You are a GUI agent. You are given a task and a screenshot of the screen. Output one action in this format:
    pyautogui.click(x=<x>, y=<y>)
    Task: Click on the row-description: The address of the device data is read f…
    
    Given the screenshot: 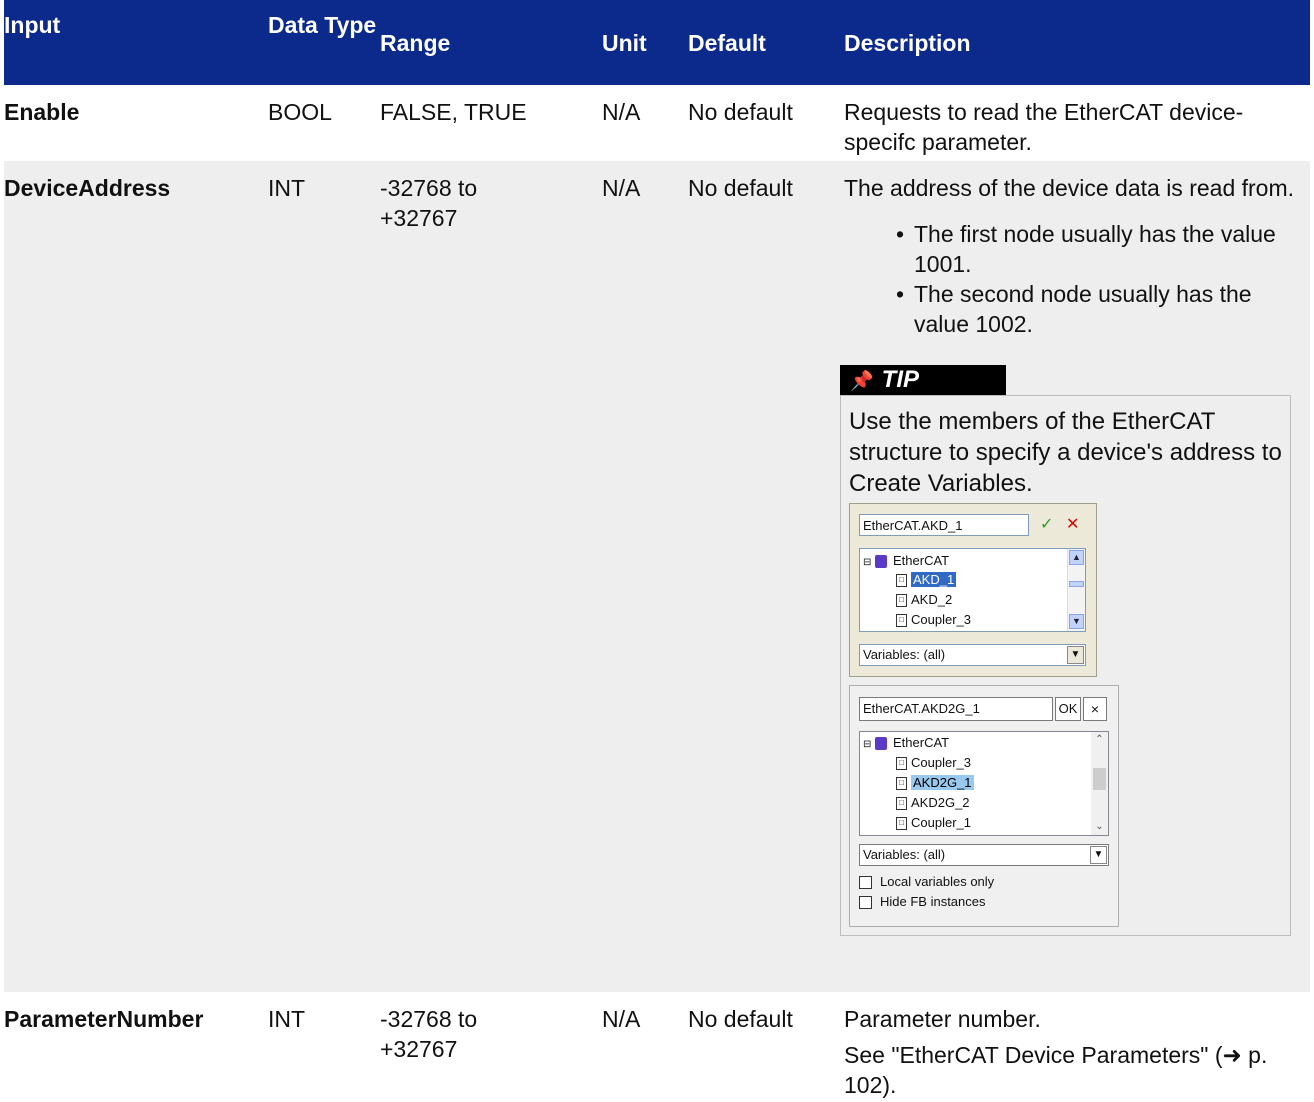 What is the action you would take?
    pyautogui.click(x=1069, y=188)
    